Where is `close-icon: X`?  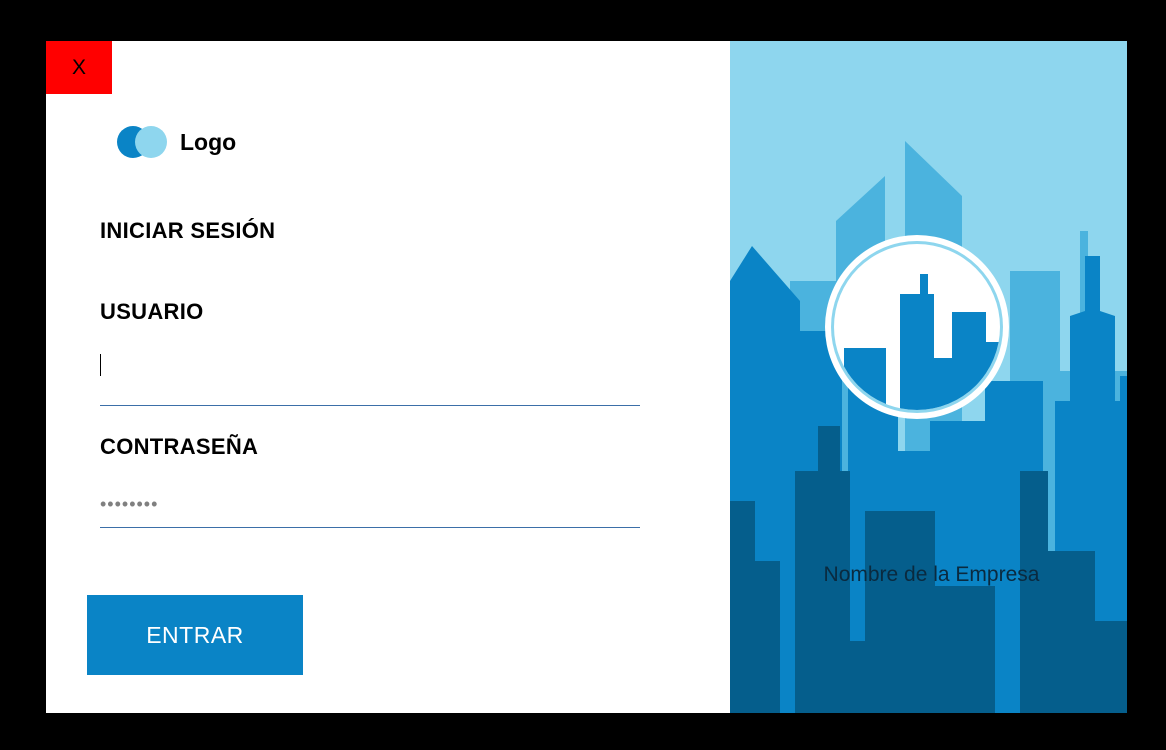 close-icon: X is located at coordinates (78, 67).